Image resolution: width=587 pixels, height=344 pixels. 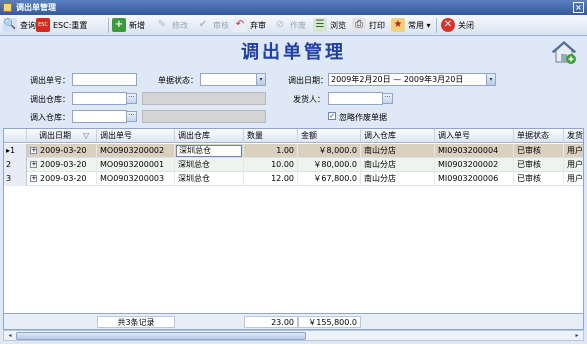 I want to click on home-icon, so click(x=564, y=52).